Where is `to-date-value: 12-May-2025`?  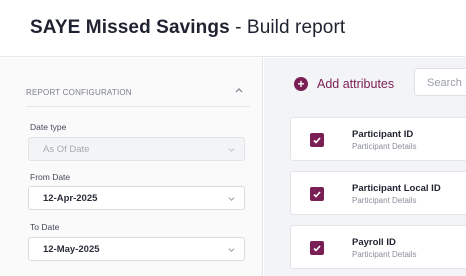
to-date-value: 12-May-2025 is located at coordinates (71, 249).